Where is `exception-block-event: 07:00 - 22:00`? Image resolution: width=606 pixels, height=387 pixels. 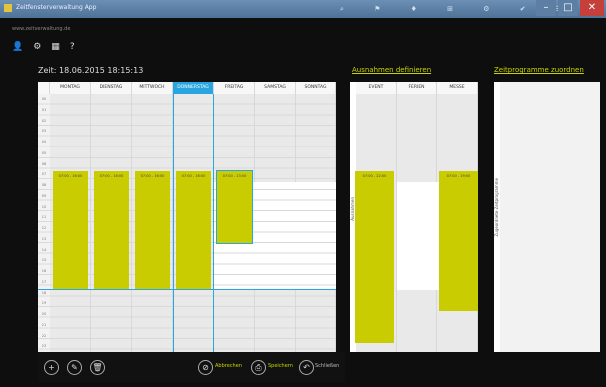
exception-block-event: 07:00 - 22:00 is located at coordinates (374, 257).